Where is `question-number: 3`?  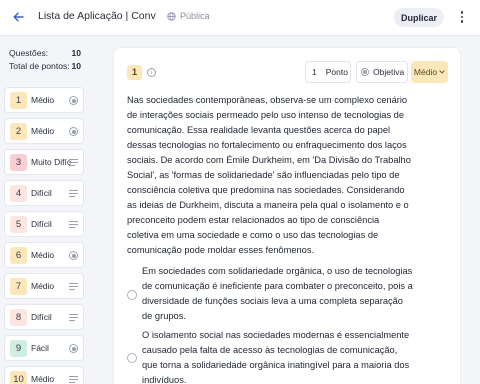 question-number: 3 is located at coordinates (18, 162).